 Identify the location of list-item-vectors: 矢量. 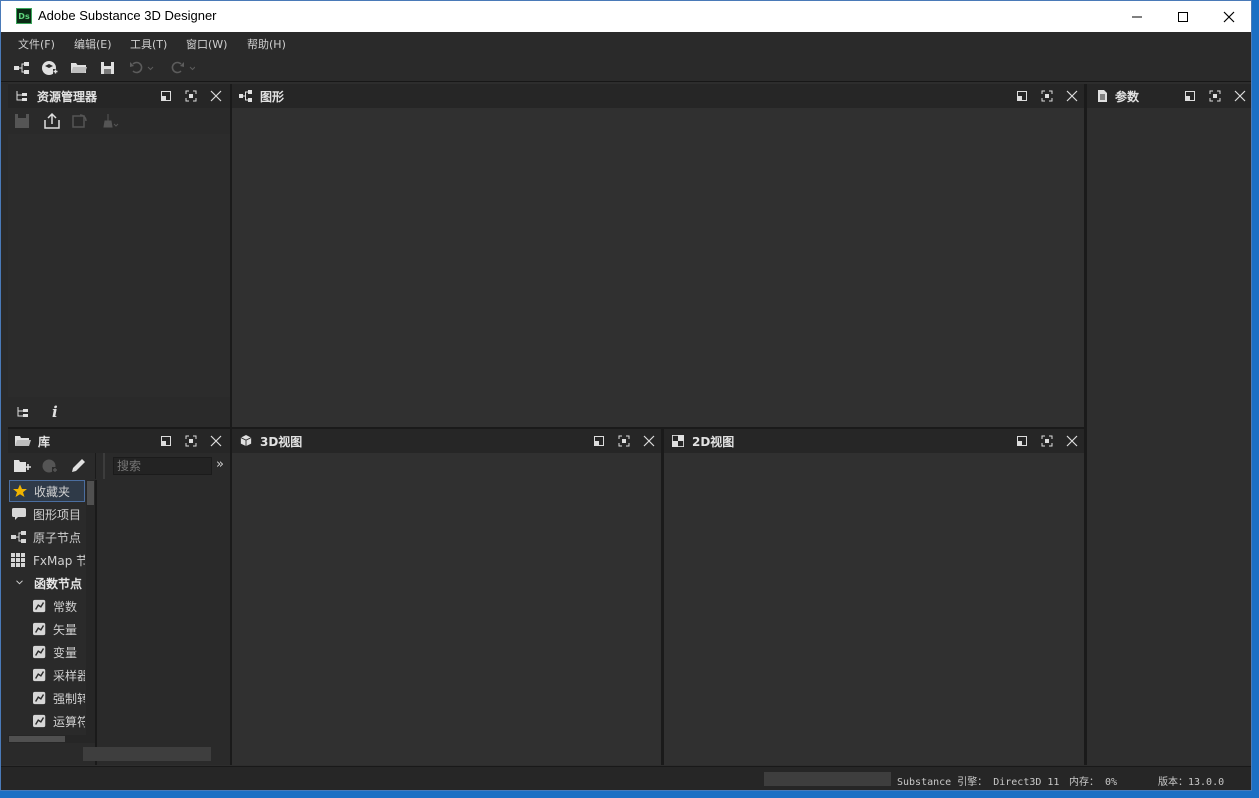
(55, 629).